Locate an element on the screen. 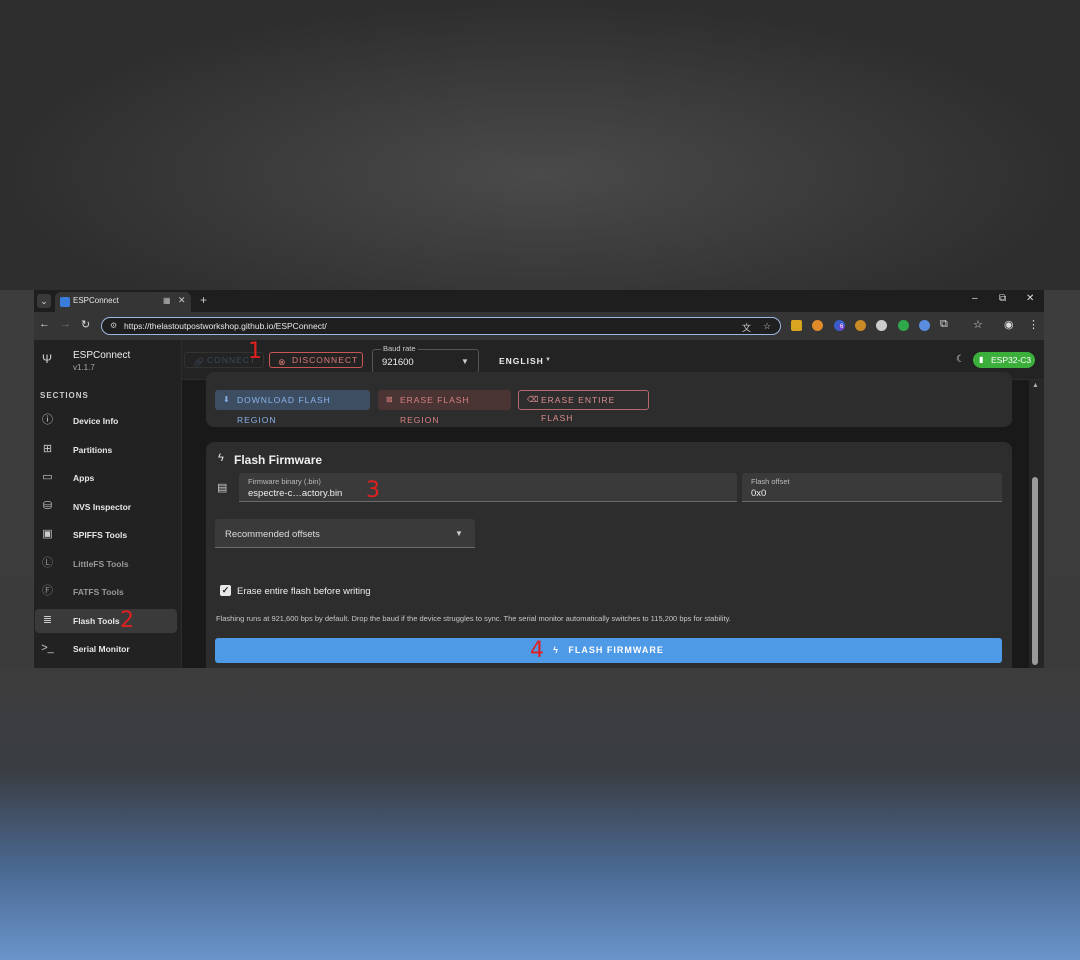  sidebar-item-spiffs-tools: ▣ SPIFFS Tools is located at coordinates (106, 535).